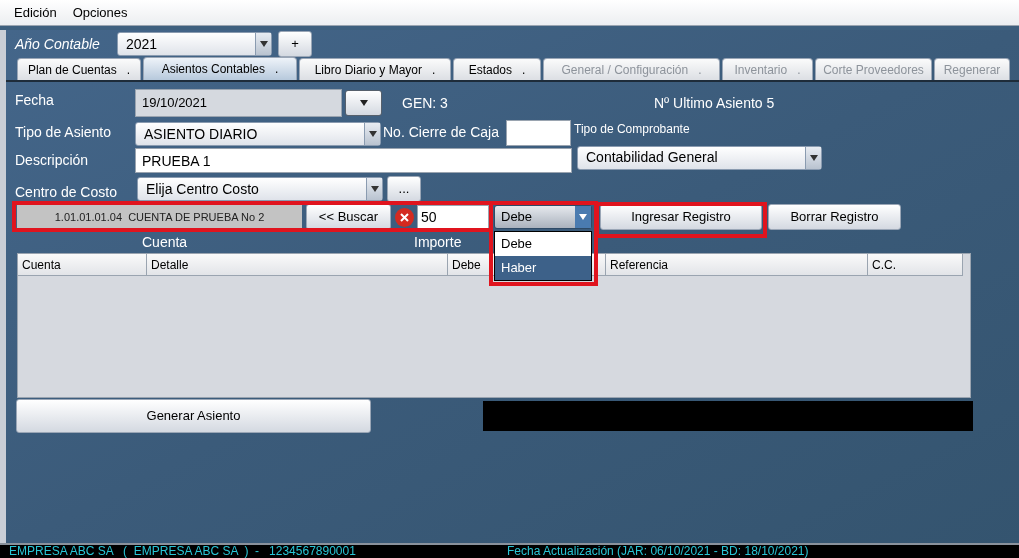  I want to click on menu-item: Opciones, so click(100, 12).